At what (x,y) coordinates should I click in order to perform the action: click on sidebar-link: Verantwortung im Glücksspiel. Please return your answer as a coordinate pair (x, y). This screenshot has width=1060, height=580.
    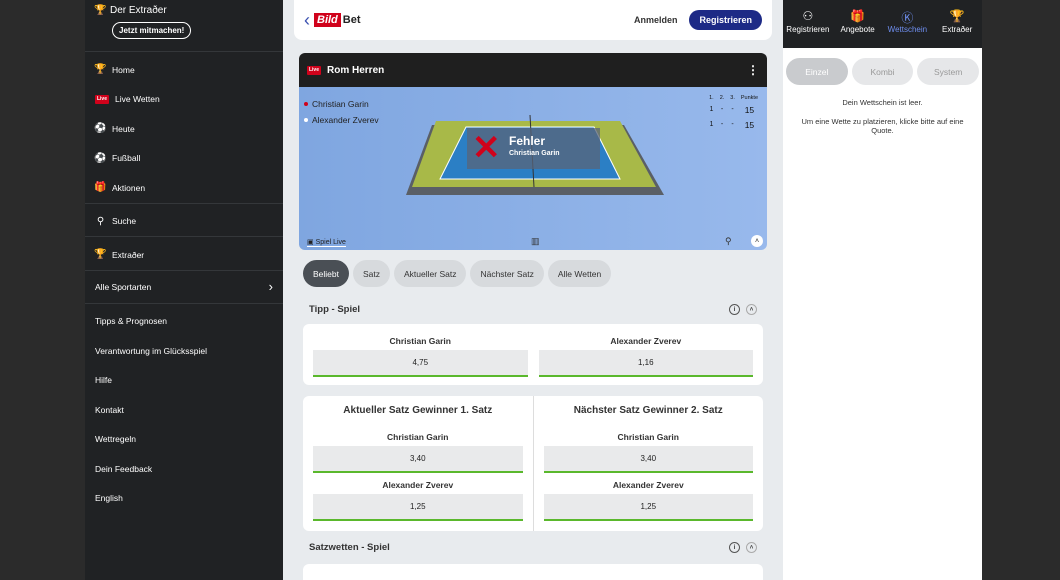
    Looking at the image, I should click on (184, 351).